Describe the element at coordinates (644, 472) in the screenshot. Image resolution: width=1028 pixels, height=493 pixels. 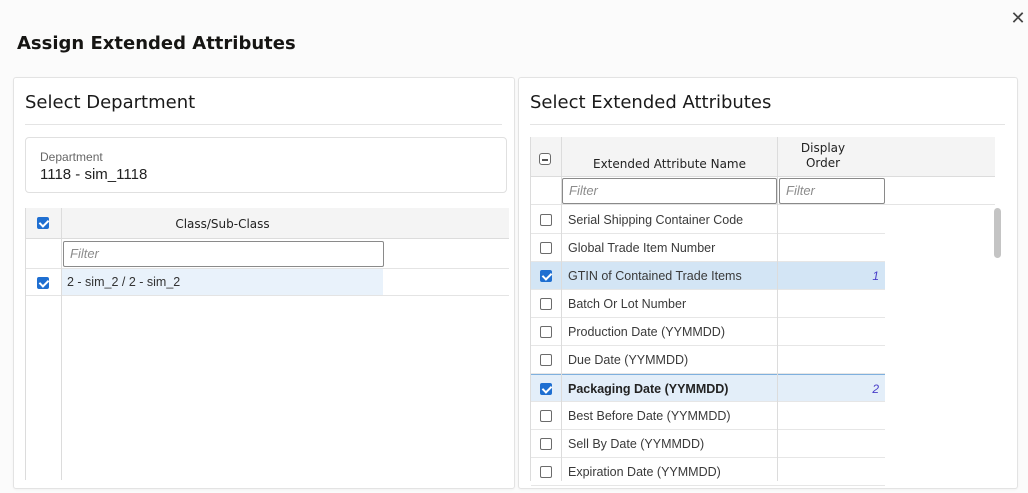
I see `attribute-name: Expiration Date (YYMMDD)` at that location.